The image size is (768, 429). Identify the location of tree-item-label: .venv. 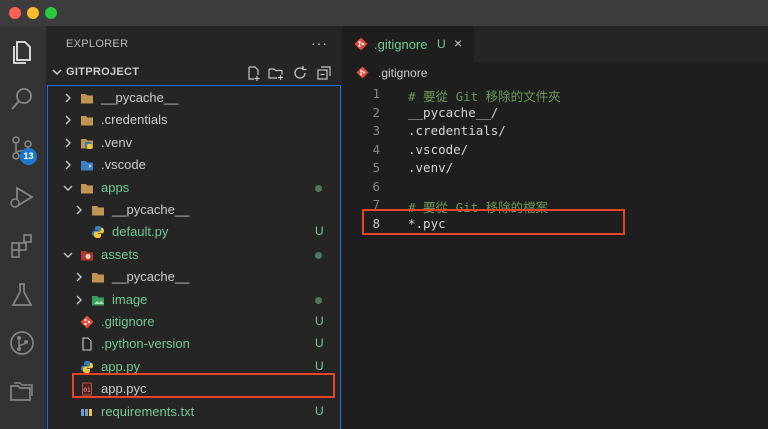
(117, 142).